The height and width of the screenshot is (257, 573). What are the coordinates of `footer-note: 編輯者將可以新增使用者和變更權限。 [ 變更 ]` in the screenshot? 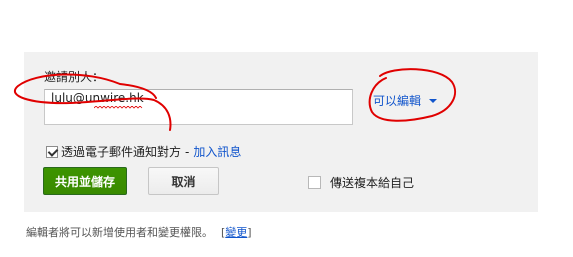 It's located at (139, 232).